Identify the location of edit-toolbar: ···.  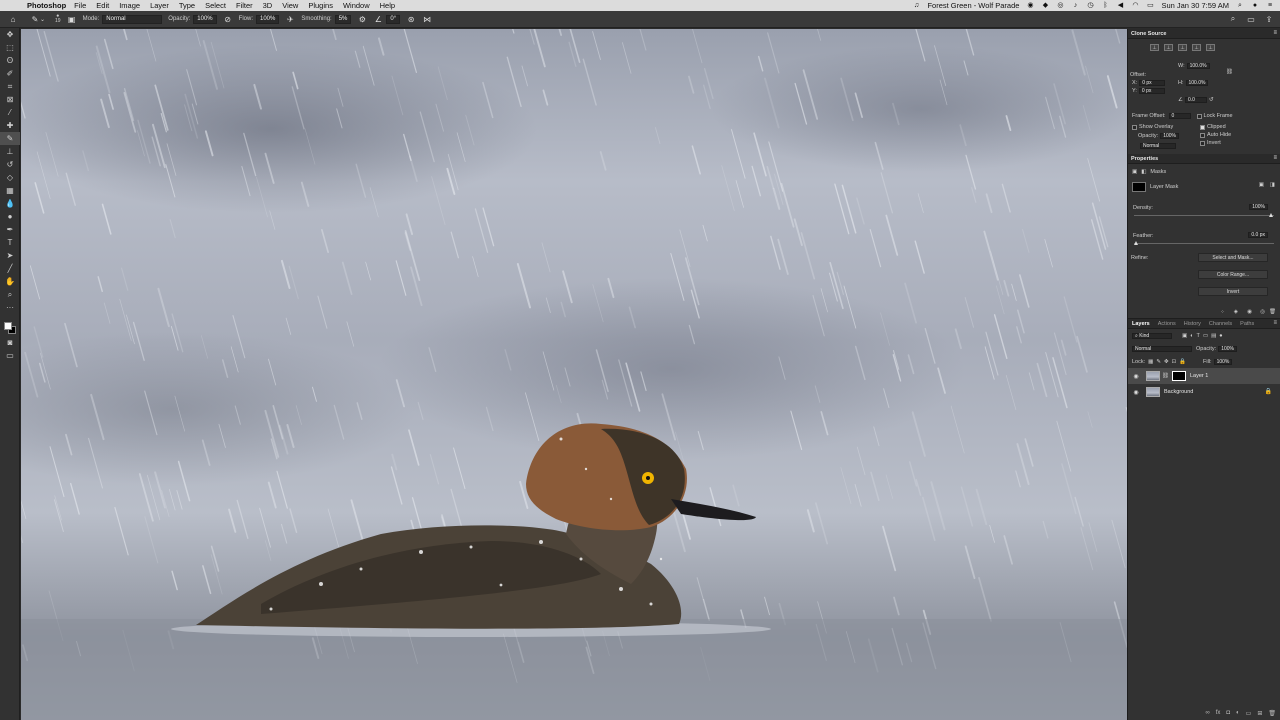
(10, 307).